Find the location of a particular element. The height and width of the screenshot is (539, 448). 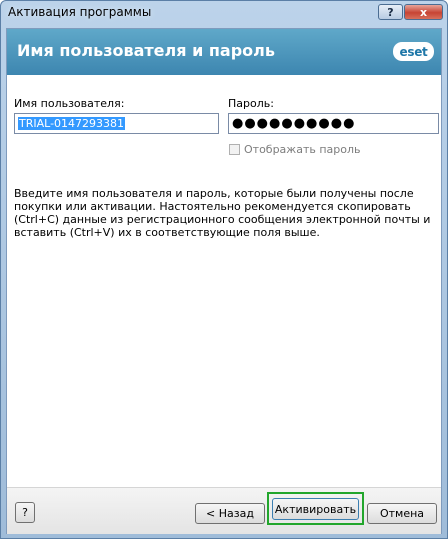

dialog-footer: ? < Назад Активировать Отмена is located at coordinates (224, 510).